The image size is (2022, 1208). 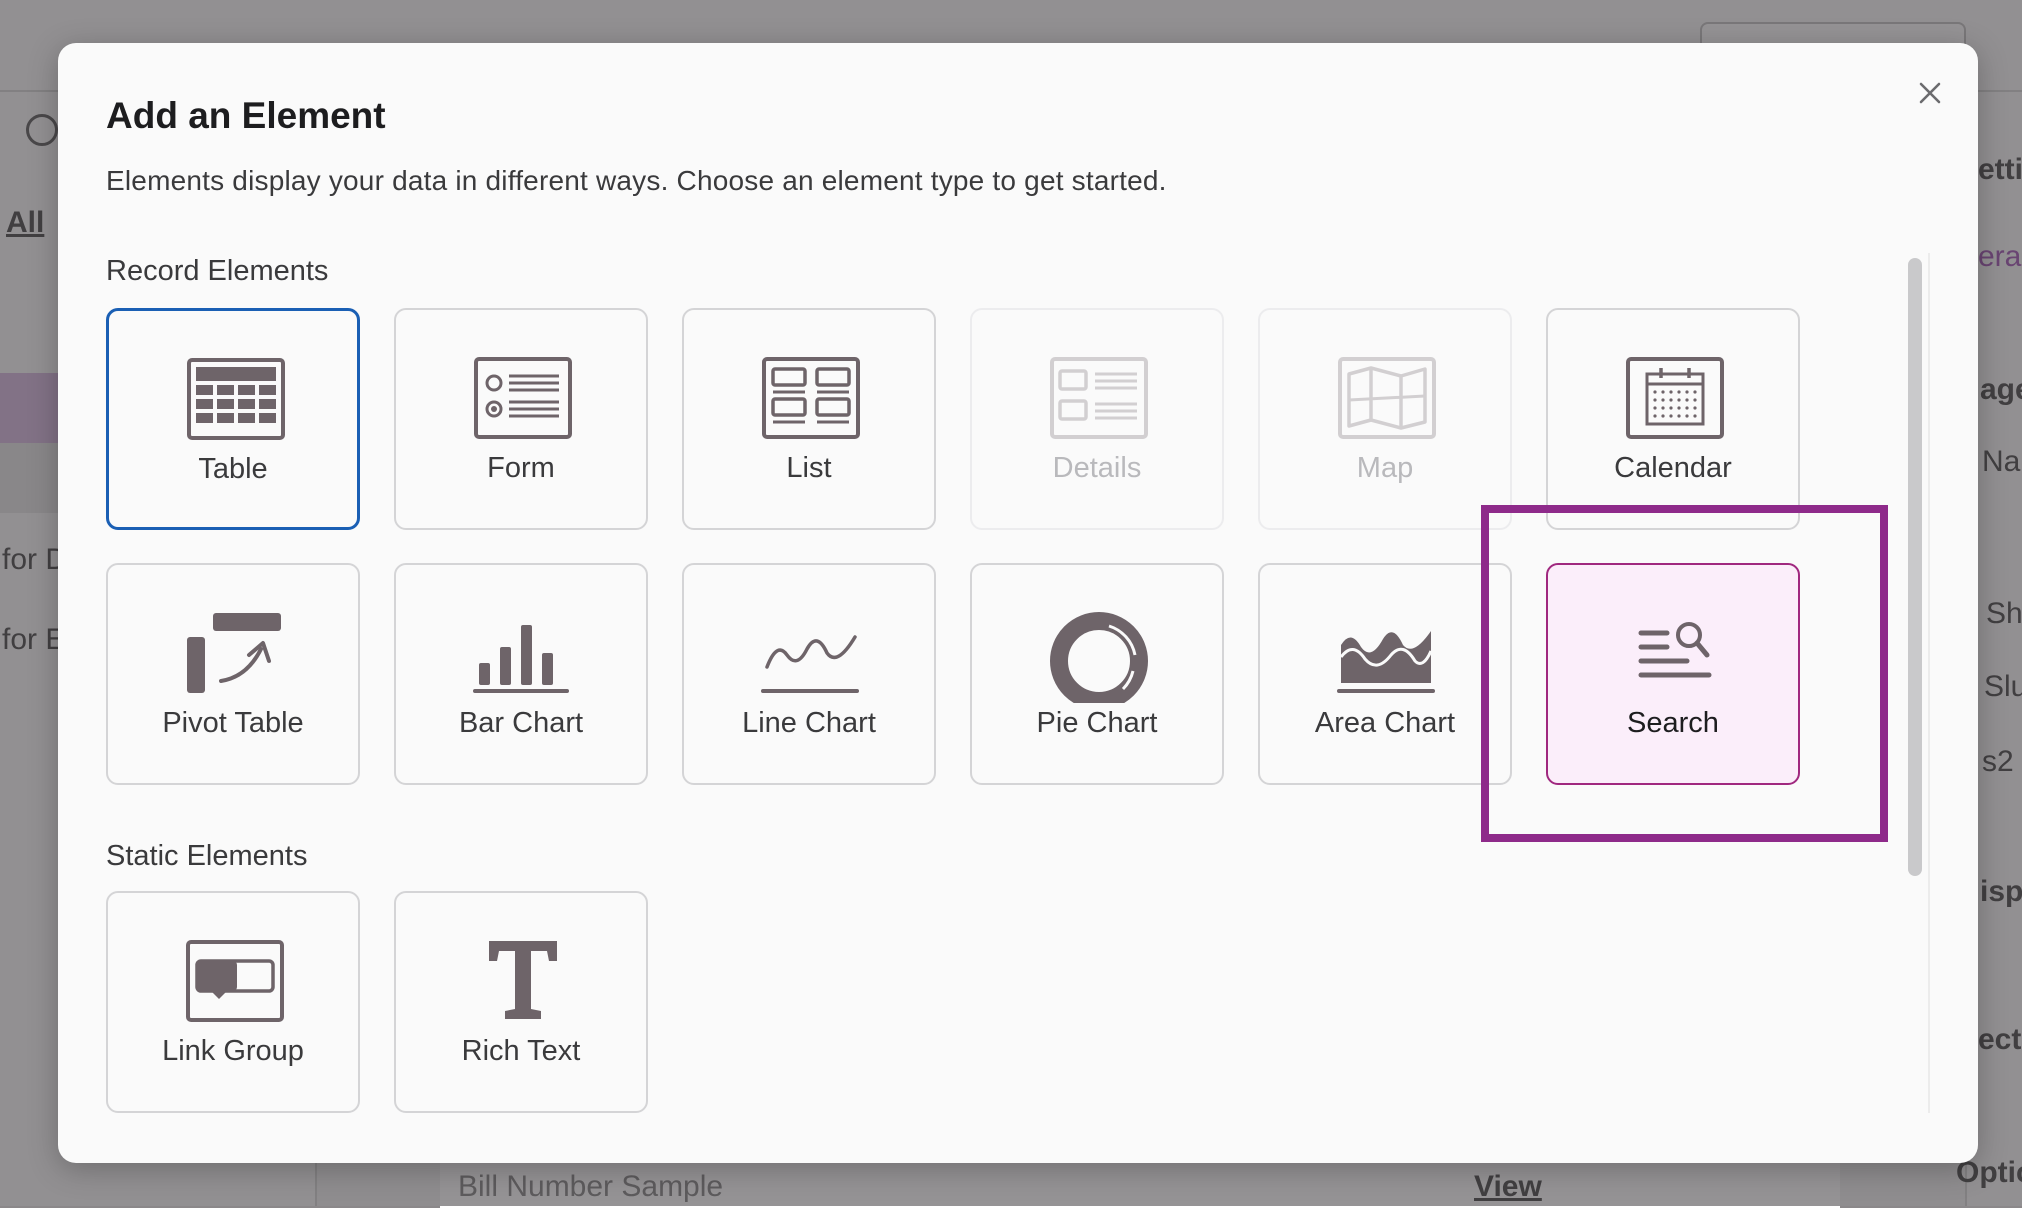 What do you see at coordinates (1387, 398) in the screenshot?
I see `map-icon` at bounding box center [1387, 398].